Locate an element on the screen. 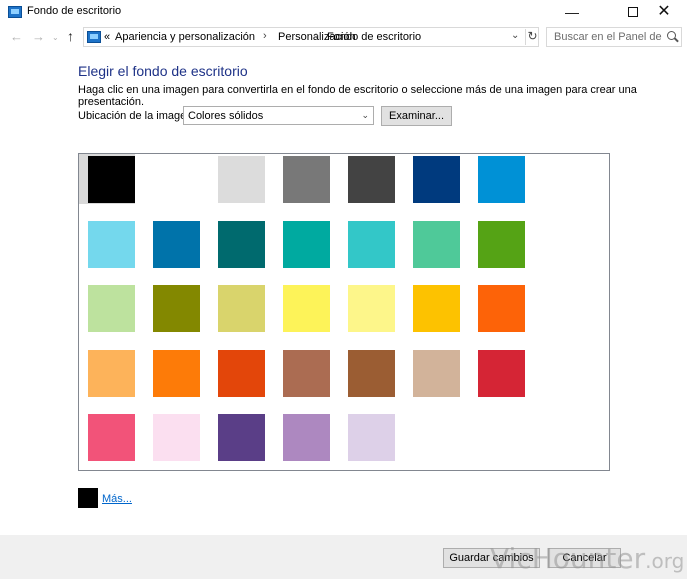 The width and height of the screenshot is (687, 579). search-icon is located at coordinates (671, 35).